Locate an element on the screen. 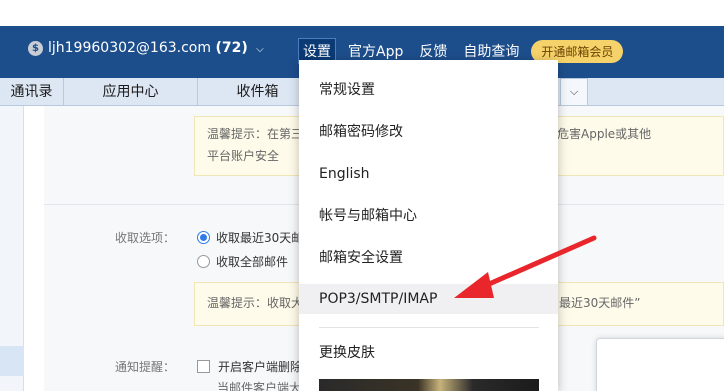 This screenshot has height=391, width=724. red-arrow-icon is located at coordinates (525, 266).